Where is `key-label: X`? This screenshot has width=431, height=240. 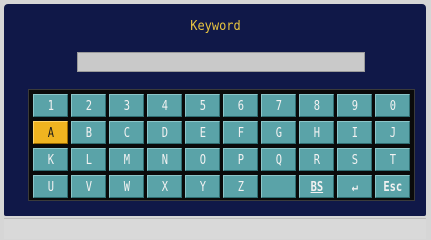 key-label: X is located at coordinates (164, 187).